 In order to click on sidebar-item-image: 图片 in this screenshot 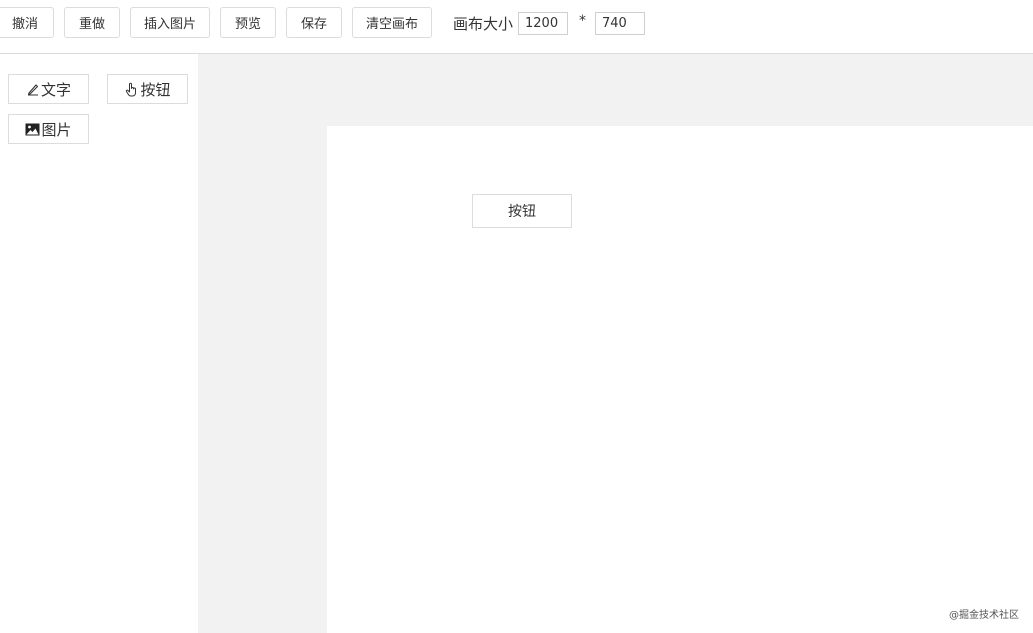, I will do `click(48, 129)`.